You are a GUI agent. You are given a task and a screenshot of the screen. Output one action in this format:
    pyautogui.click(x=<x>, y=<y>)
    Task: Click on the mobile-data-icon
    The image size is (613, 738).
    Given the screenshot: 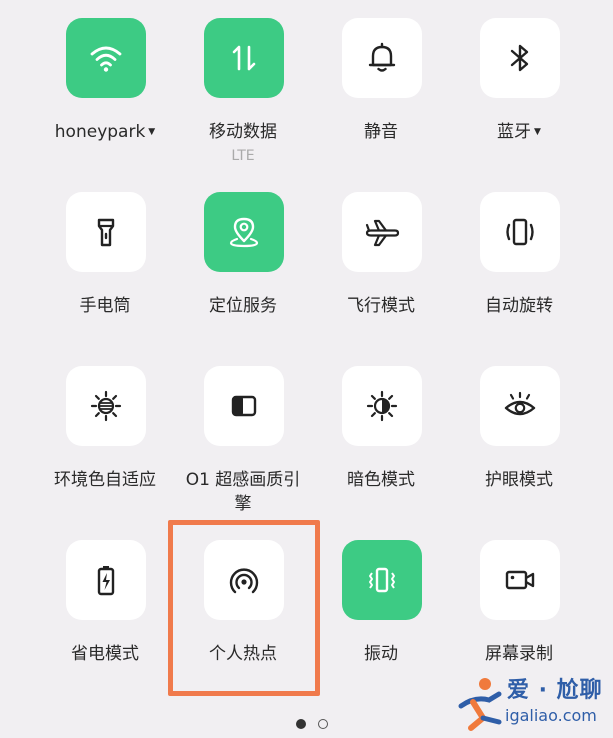 What is the action you would take?
    pyautogui.click(x=244, y=58)
    